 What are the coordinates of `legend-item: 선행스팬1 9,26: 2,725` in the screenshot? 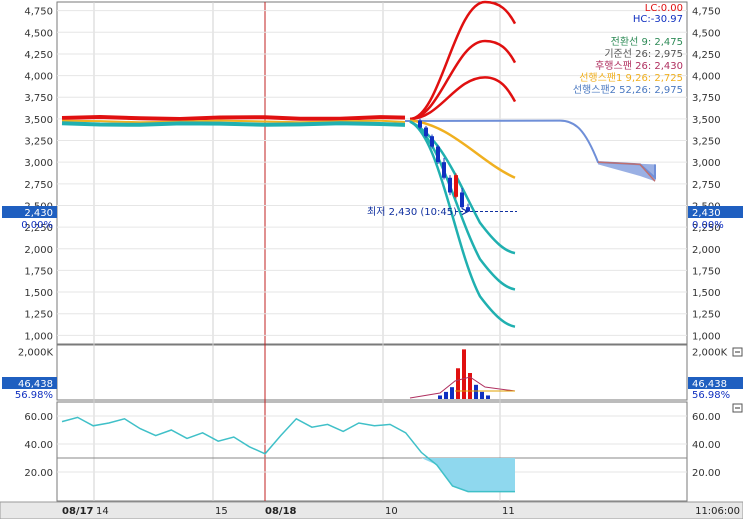 It's located at (631, 78).